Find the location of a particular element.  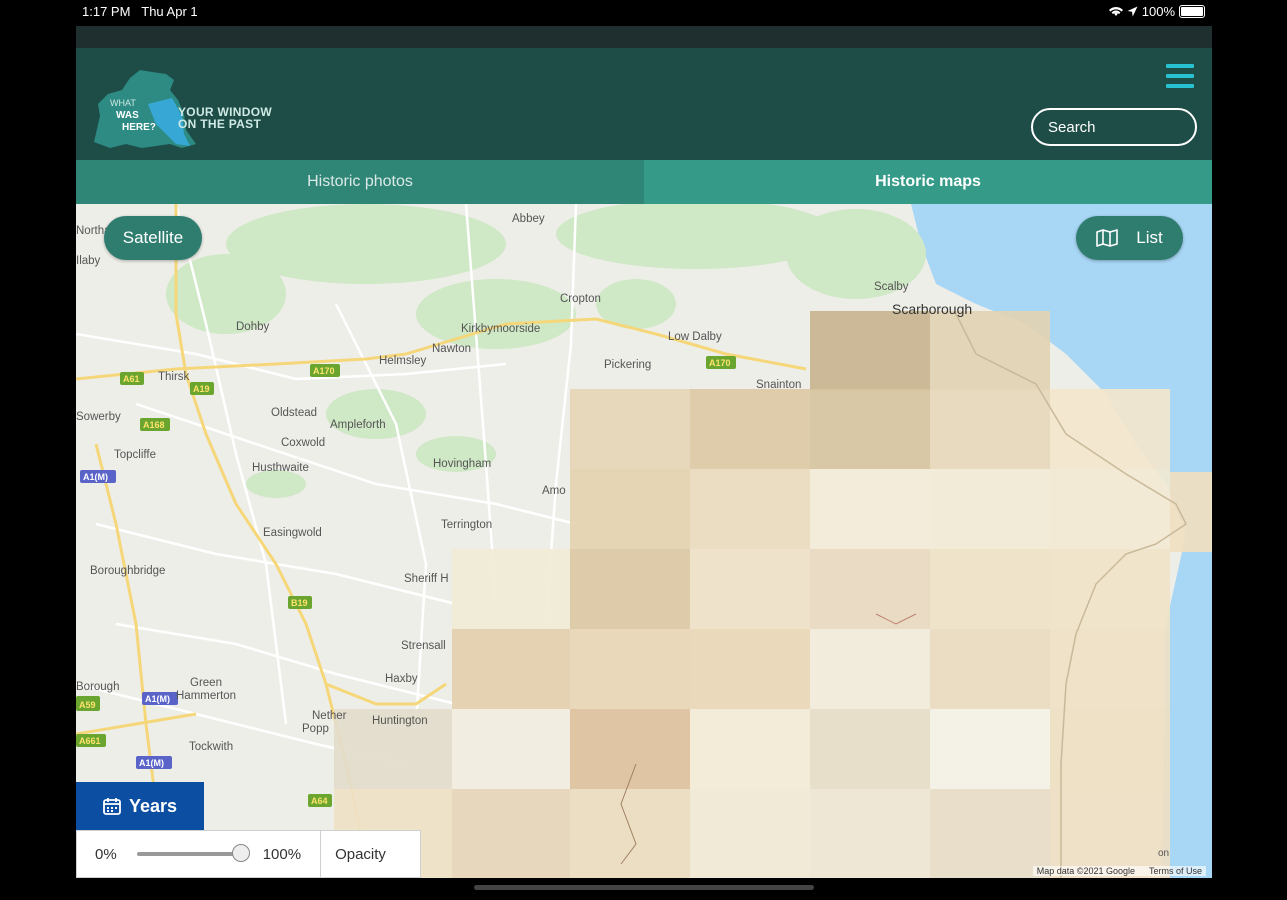

road-shield: A19 is located at coordinates (202, 388).